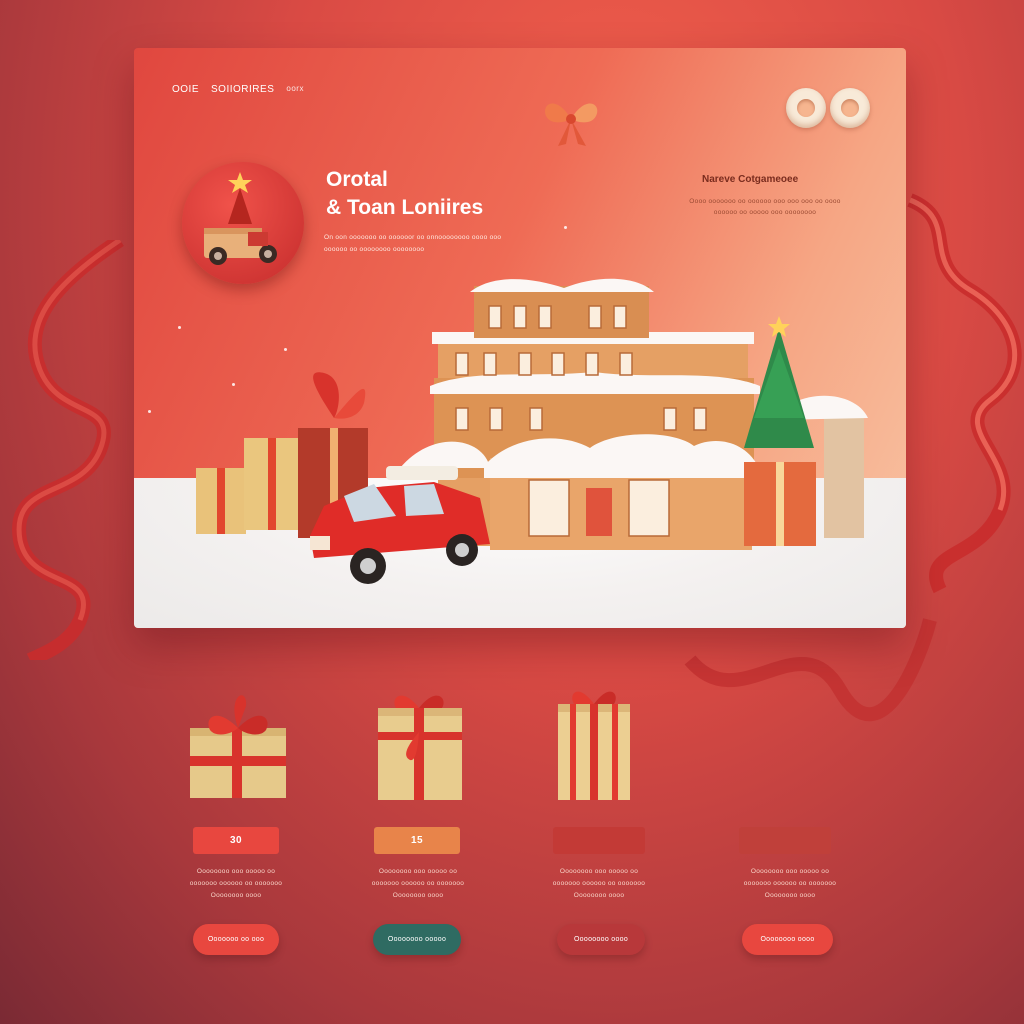  I want to click on price-tag: 30, so click(236, 840).